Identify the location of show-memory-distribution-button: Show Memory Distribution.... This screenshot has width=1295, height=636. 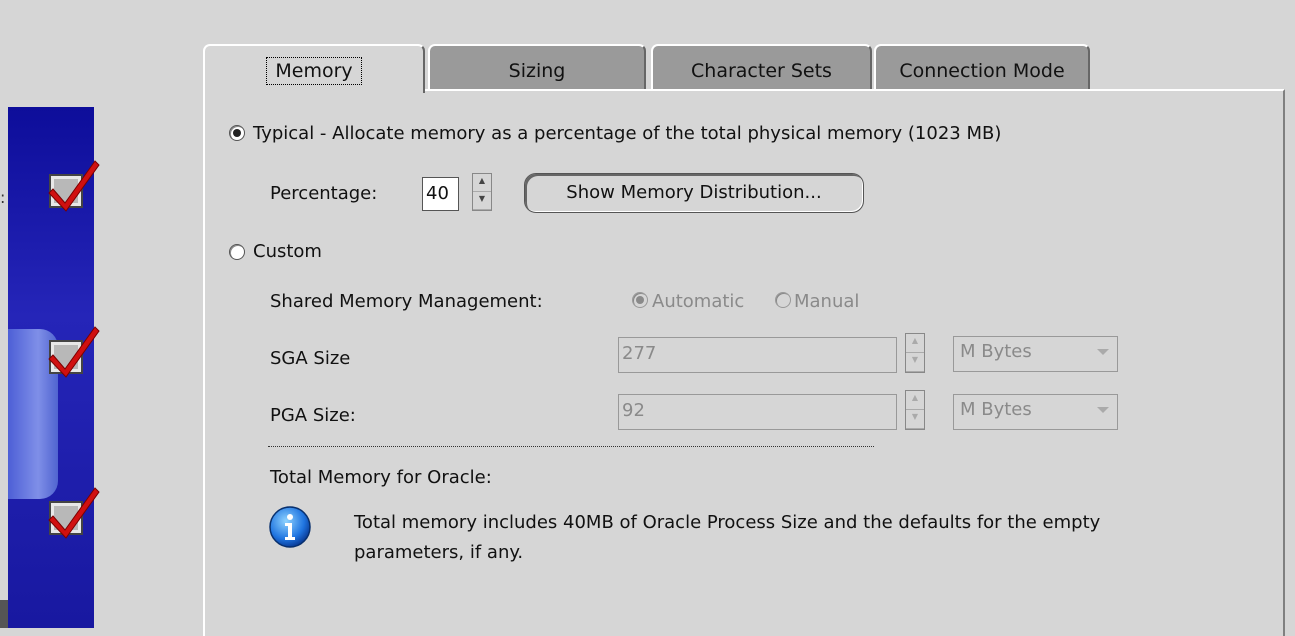
(694, 193).